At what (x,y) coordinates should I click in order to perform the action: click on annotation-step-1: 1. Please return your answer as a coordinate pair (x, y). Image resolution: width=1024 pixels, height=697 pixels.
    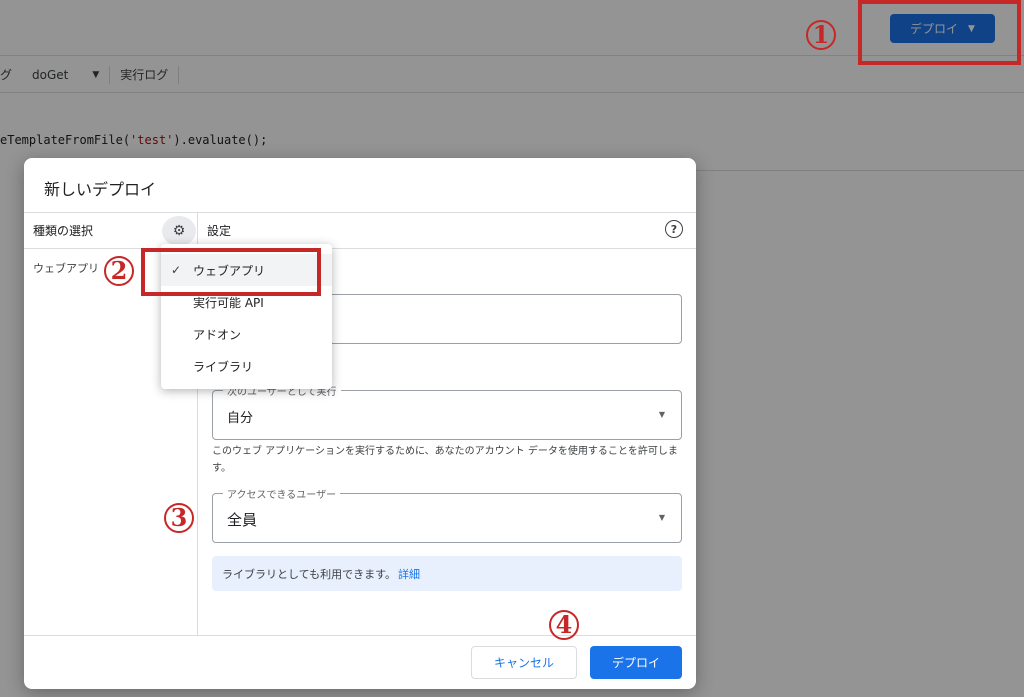
    Looking at the image, I should click on (821, 35).